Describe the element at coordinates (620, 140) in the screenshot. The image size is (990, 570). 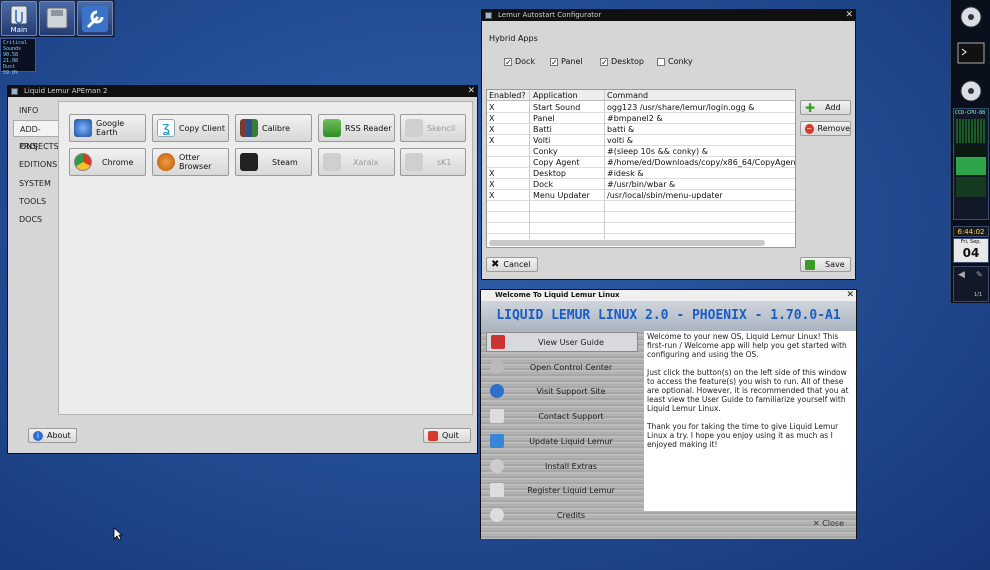
I see `cell-command: volti &` at that location.